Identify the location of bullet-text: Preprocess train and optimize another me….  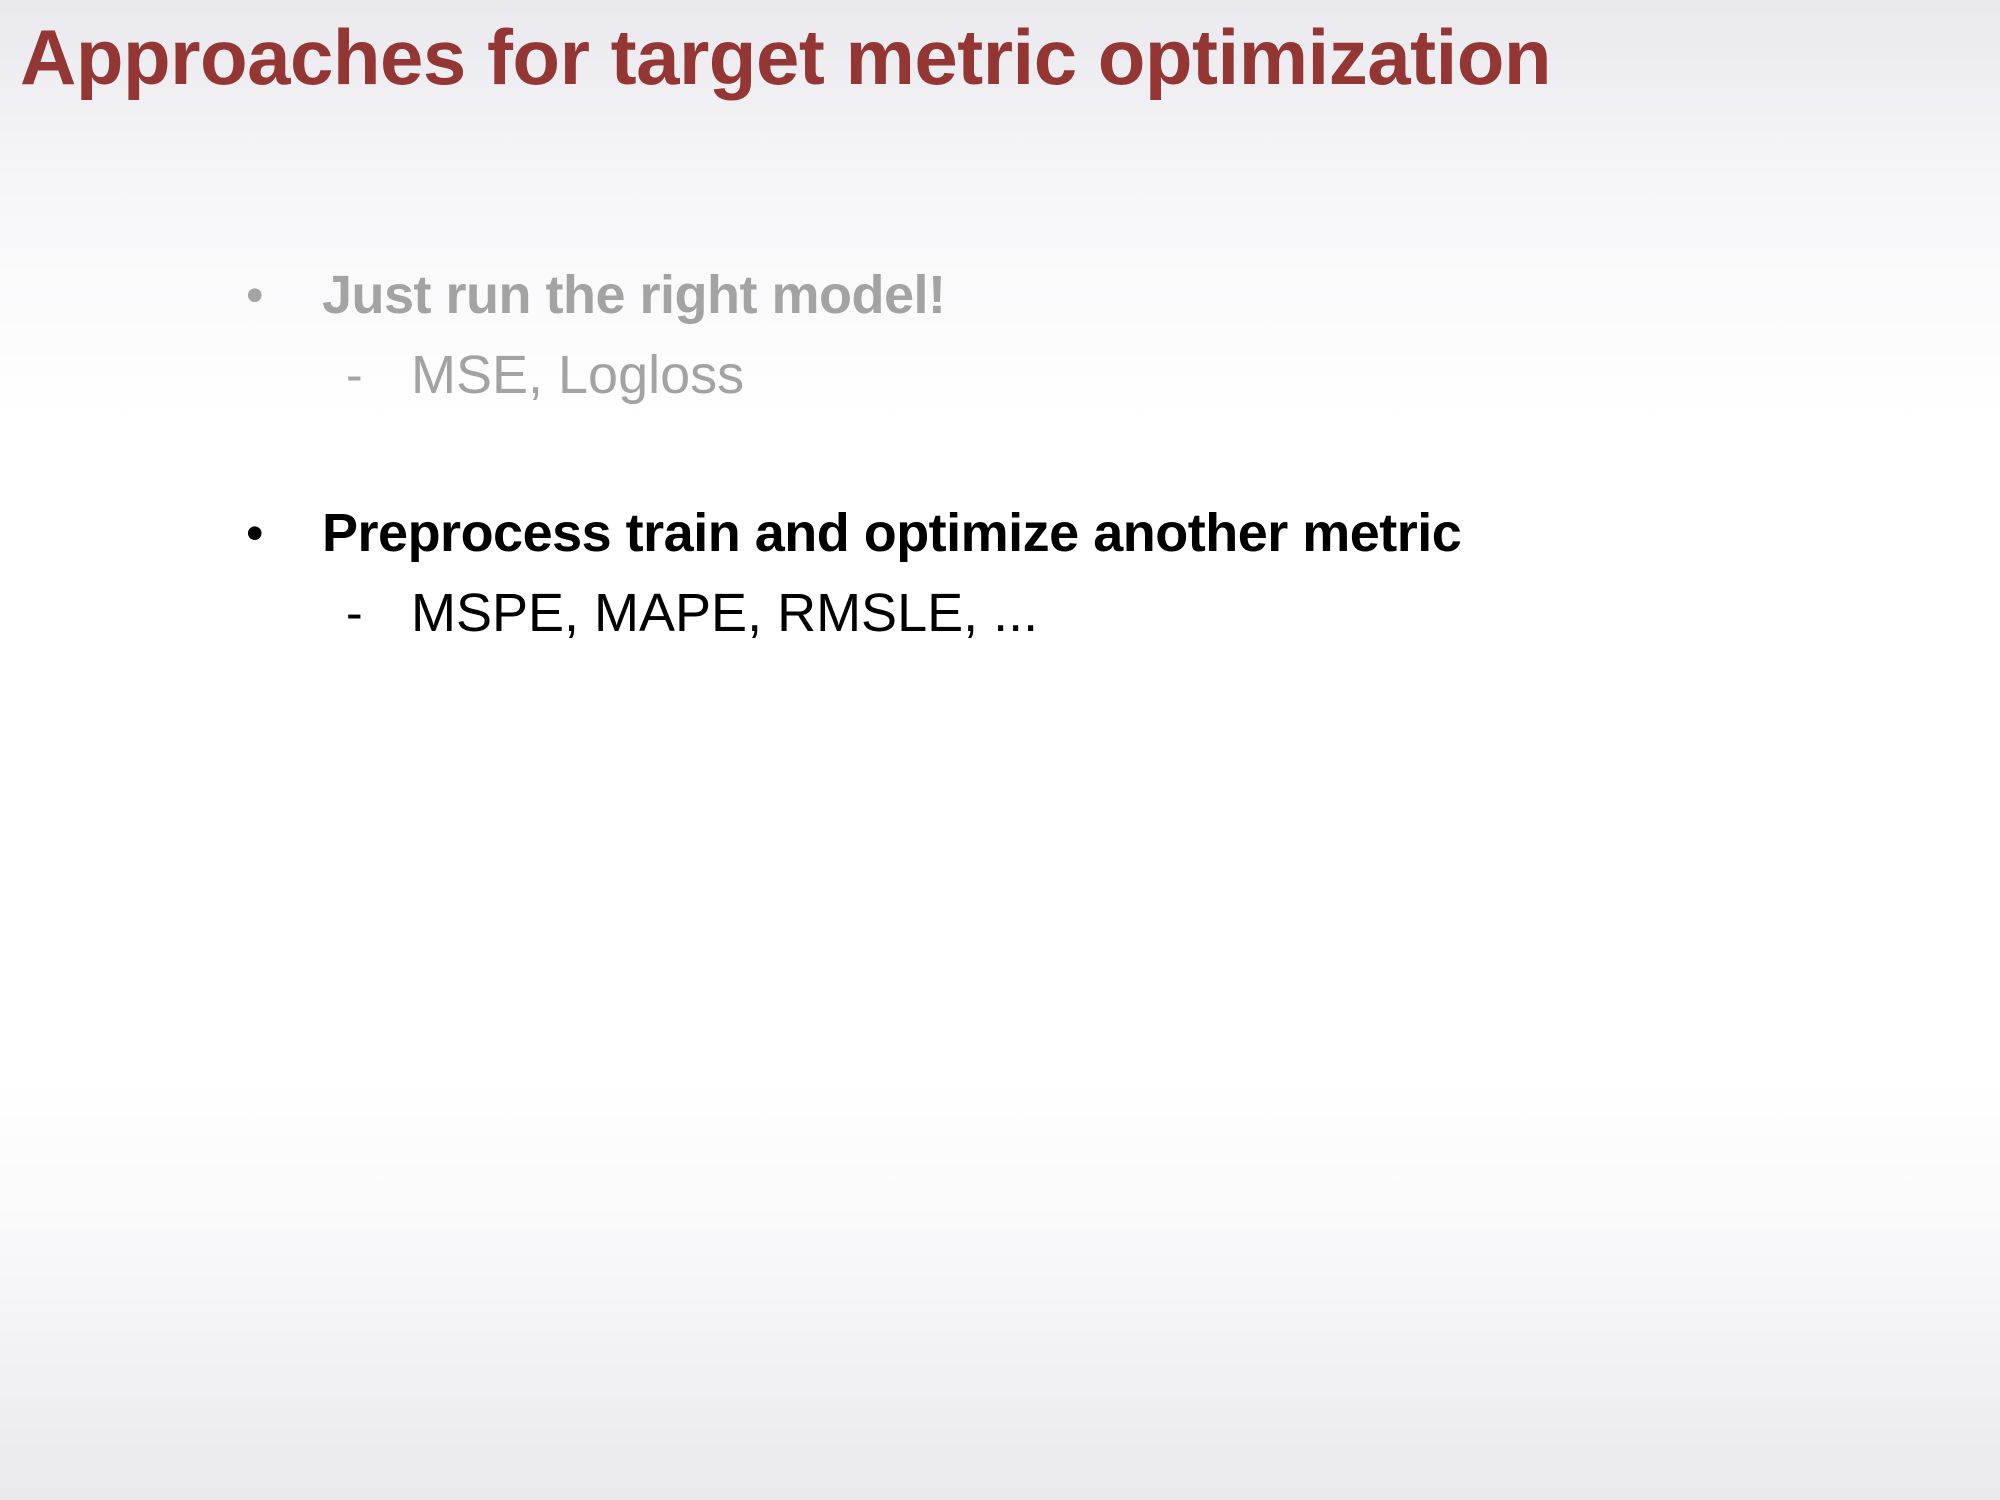
(892, 533).